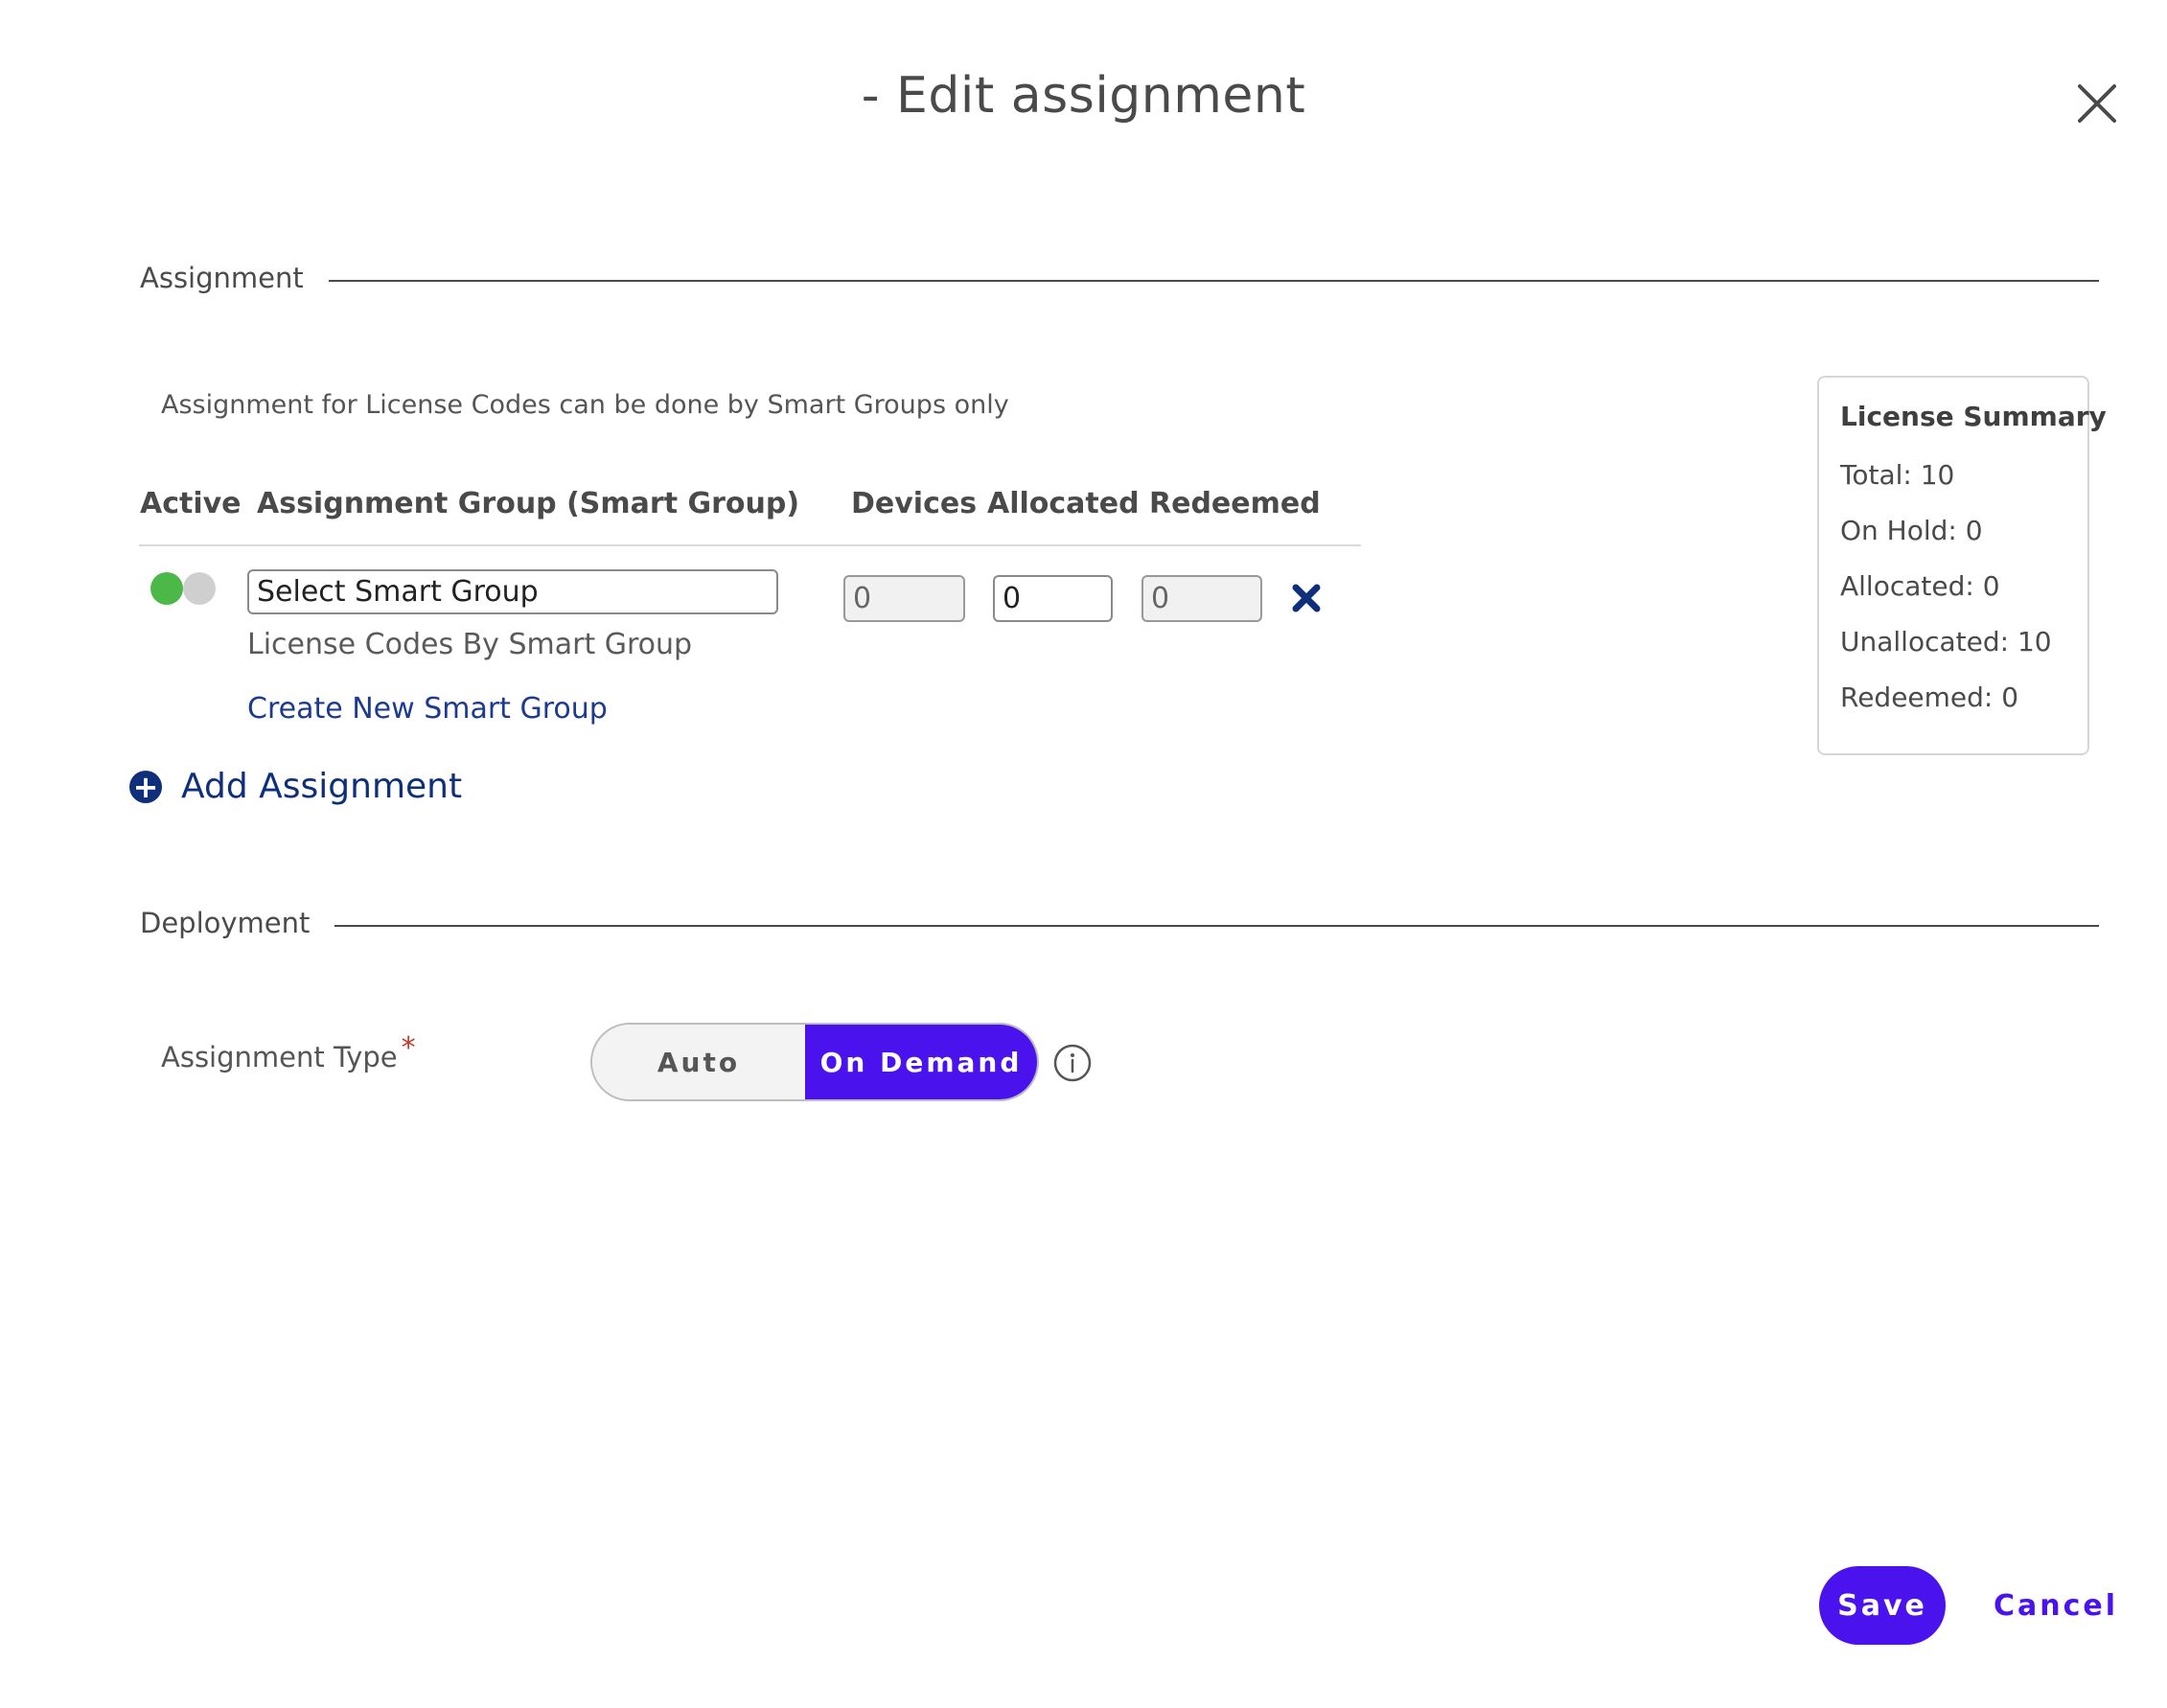  Describe the element at coordinates (238, 923) in the screenshot. I see `deployment-section-title: Deployment` at that location.